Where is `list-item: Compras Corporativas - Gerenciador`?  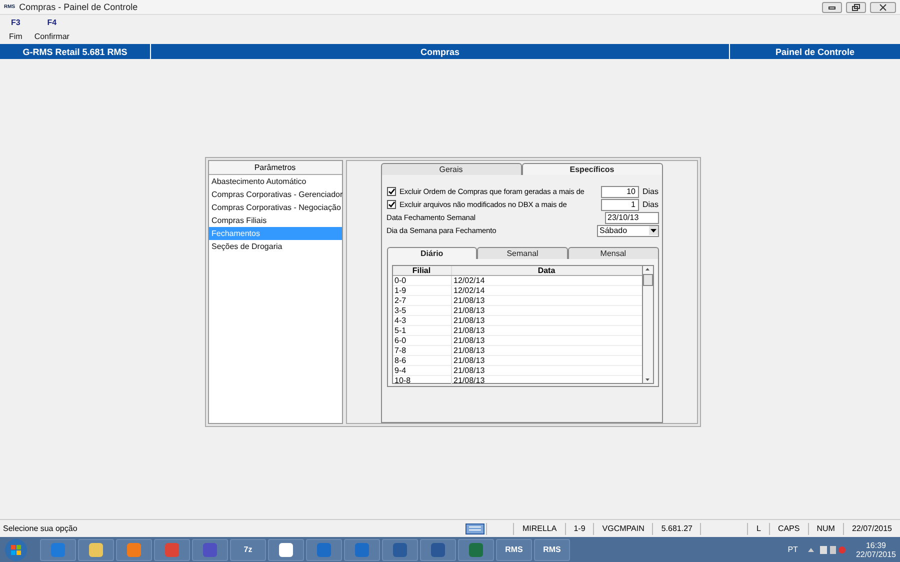 list-item: Compras Corporativas - Gerenciador is located at coordinates (275, 194).